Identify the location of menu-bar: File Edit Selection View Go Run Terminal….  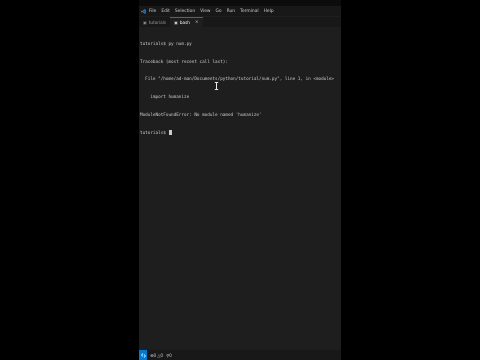
(240, 11).